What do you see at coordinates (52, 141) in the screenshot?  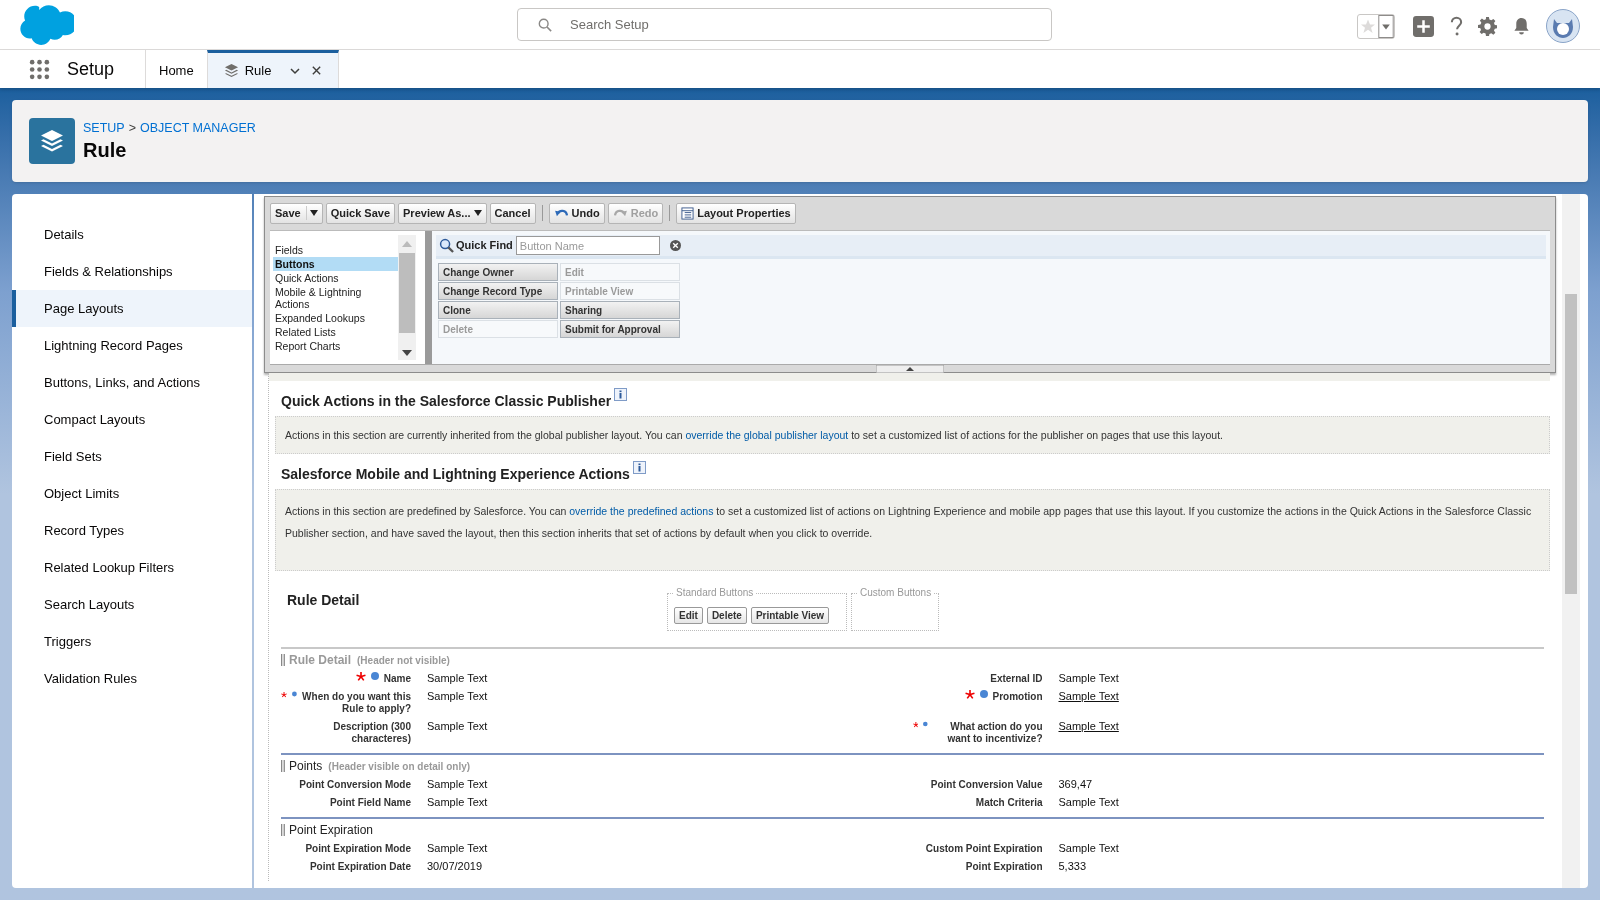 I see `object-icon` at bounding box center [52, 141].